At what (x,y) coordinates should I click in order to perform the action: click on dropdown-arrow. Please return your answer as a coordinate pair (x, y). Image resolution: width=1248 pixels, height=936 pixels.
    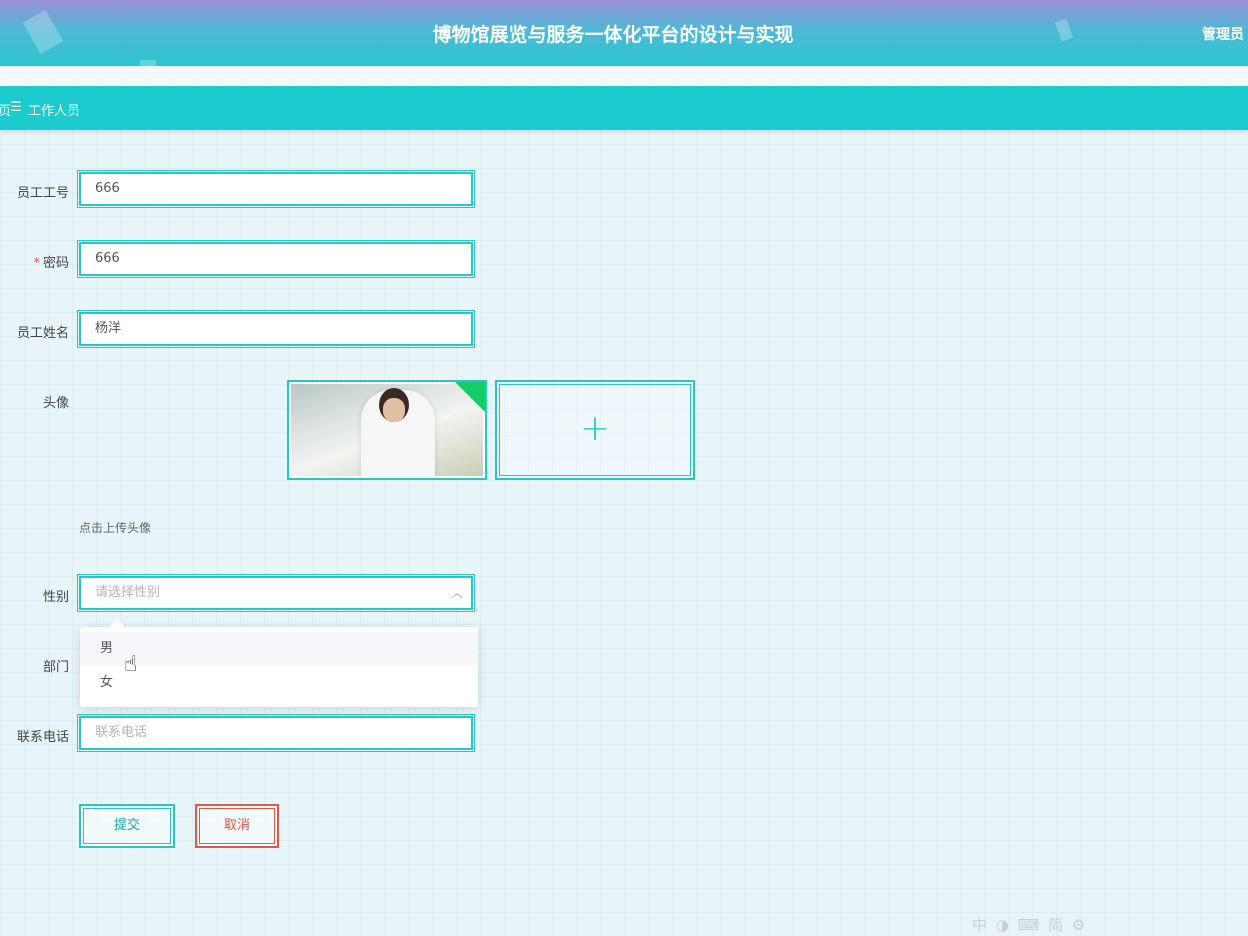
    Looking at the image, I should click on (117, 626).